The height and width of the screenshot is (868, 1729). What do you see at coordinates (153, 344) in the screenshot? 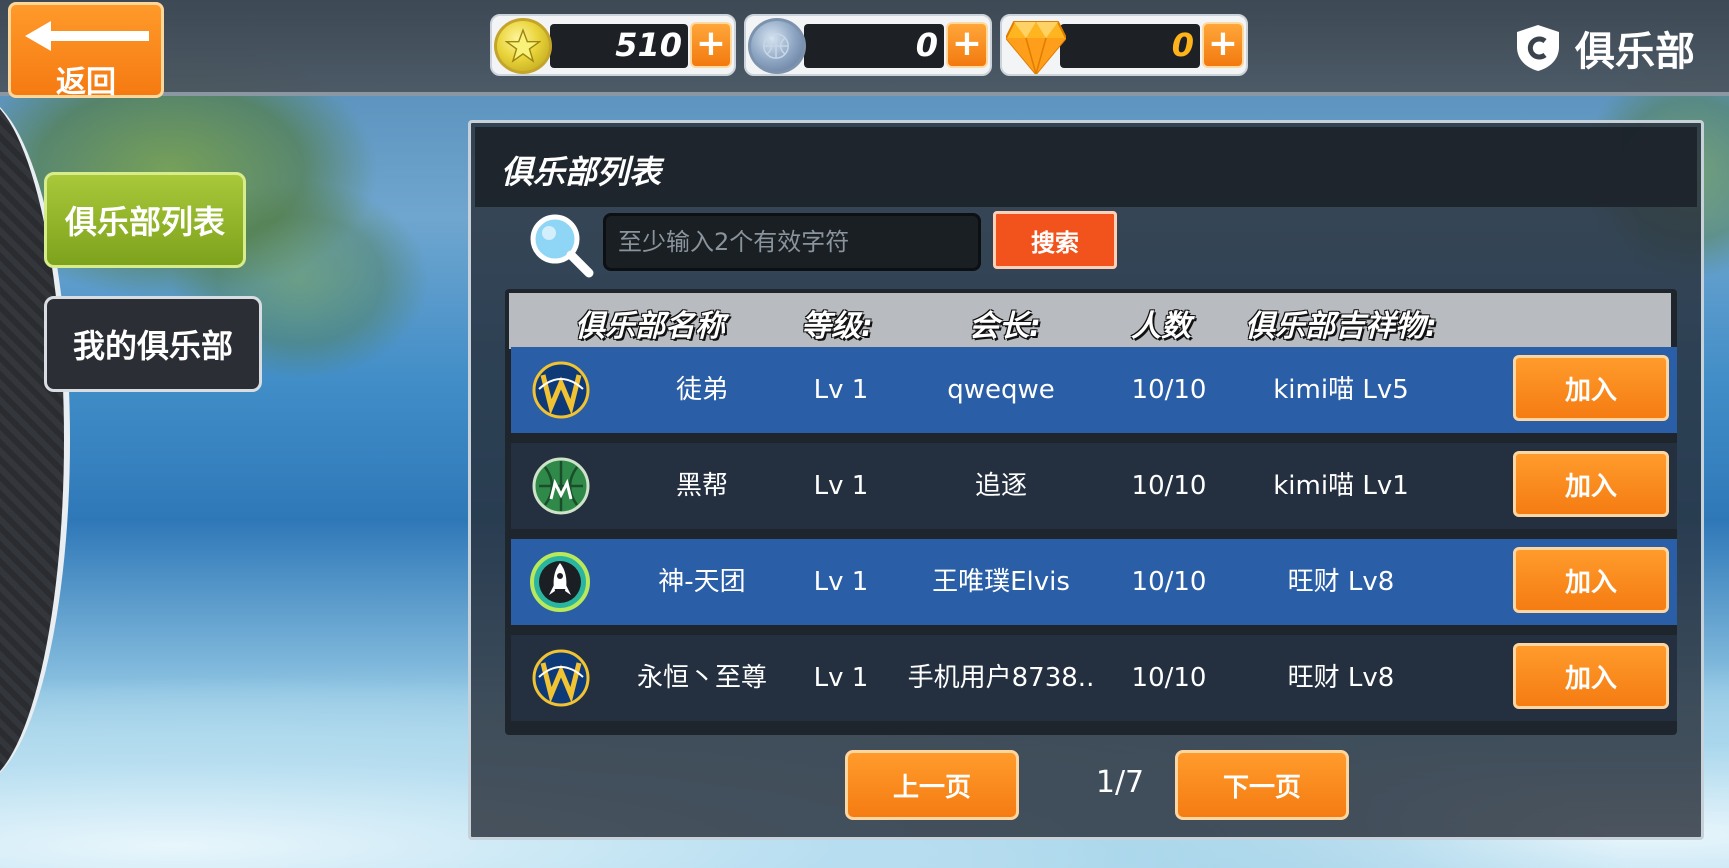
I see `sidebar-item-my-club: 我的俱乐部` at bounding box center [153, 344].